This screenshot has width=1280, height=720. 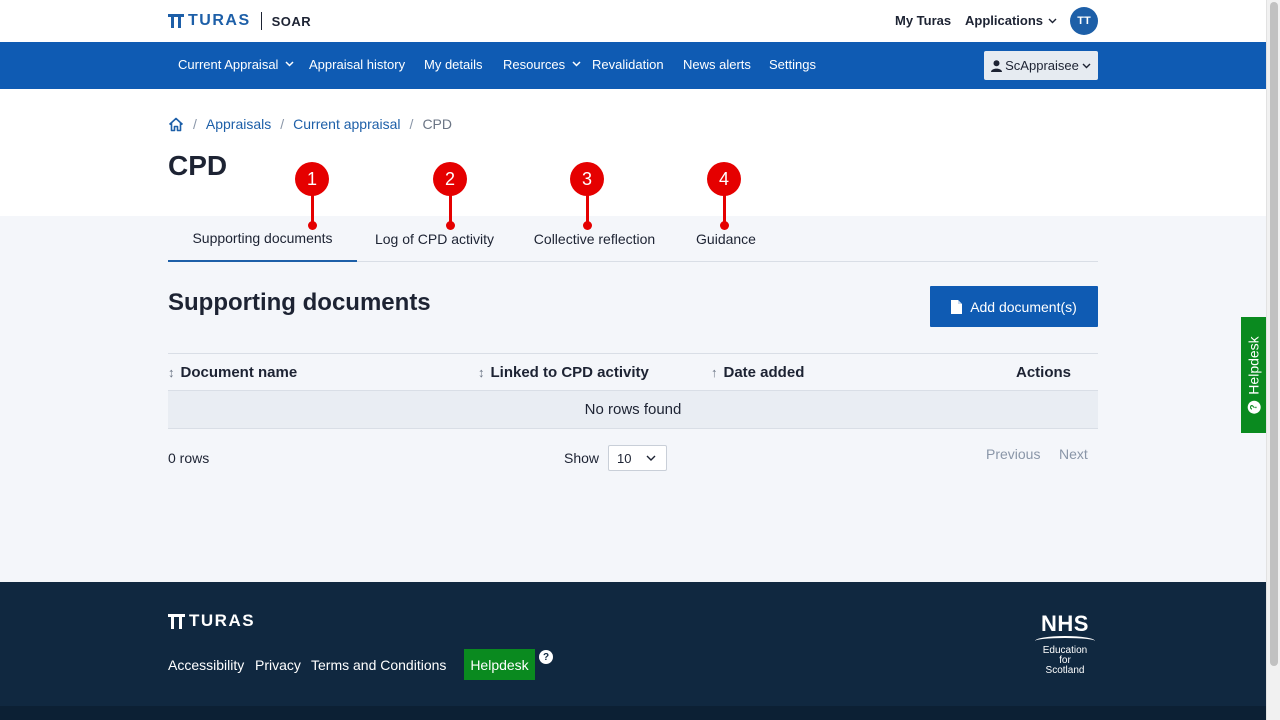 I want to click on column-label: Date added, so click(x=764, y=372).